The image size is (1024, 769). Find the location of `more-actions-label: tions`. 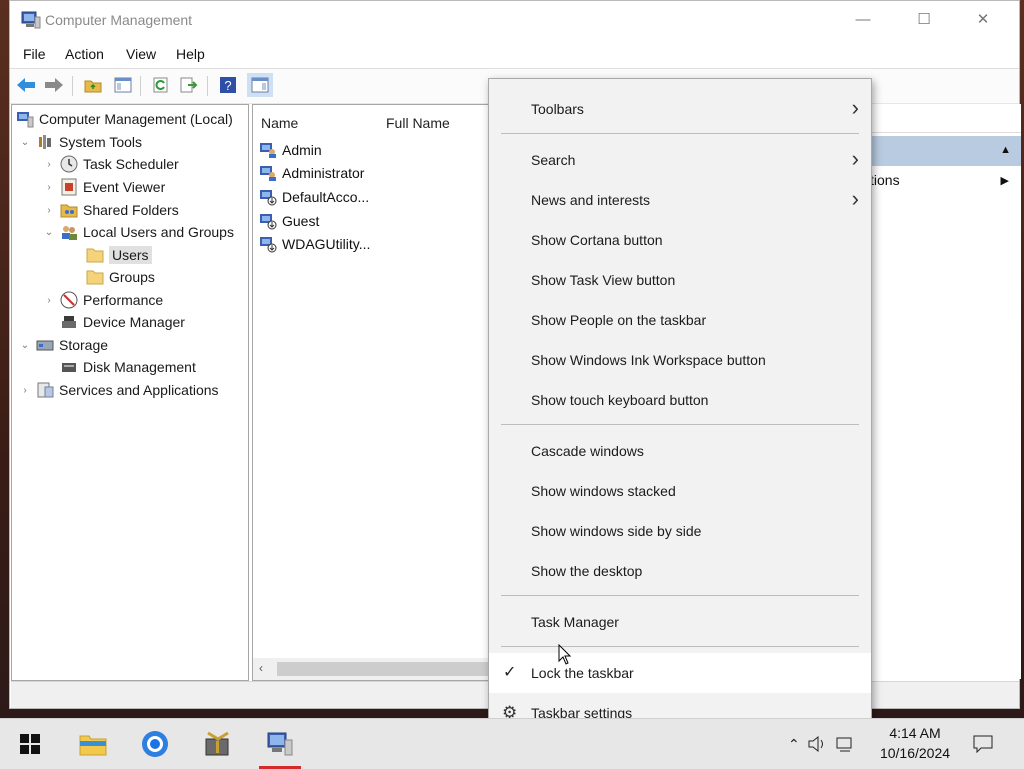

more-actions-label: tions is located at coordinates (885, 180).